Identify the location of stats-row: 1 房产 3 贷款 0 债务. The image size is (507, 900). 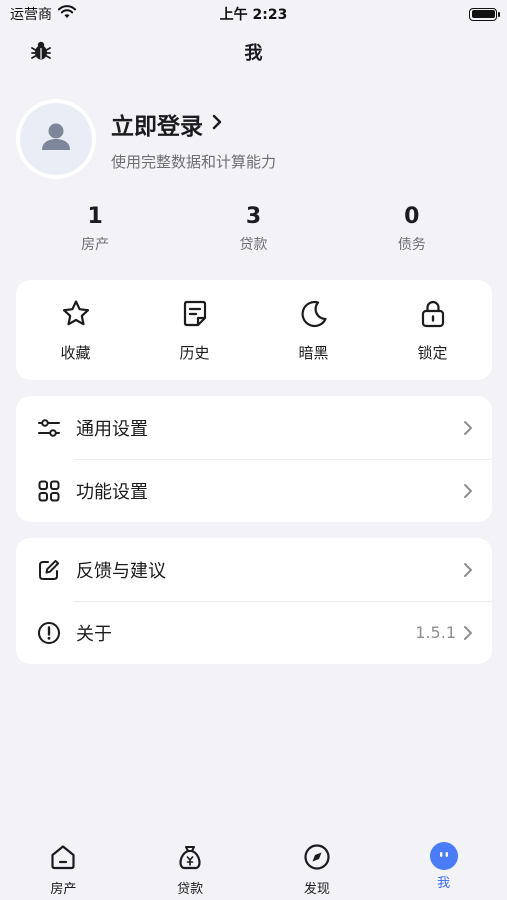
(253, 232).